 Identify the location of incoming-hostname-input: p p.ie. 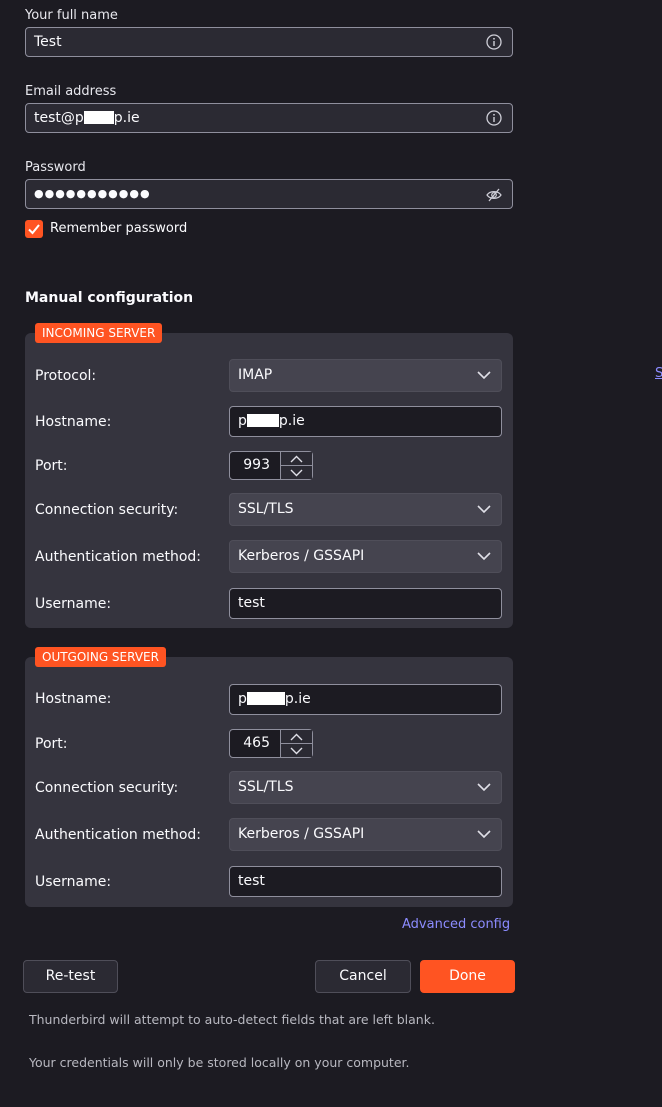
(365, 421).